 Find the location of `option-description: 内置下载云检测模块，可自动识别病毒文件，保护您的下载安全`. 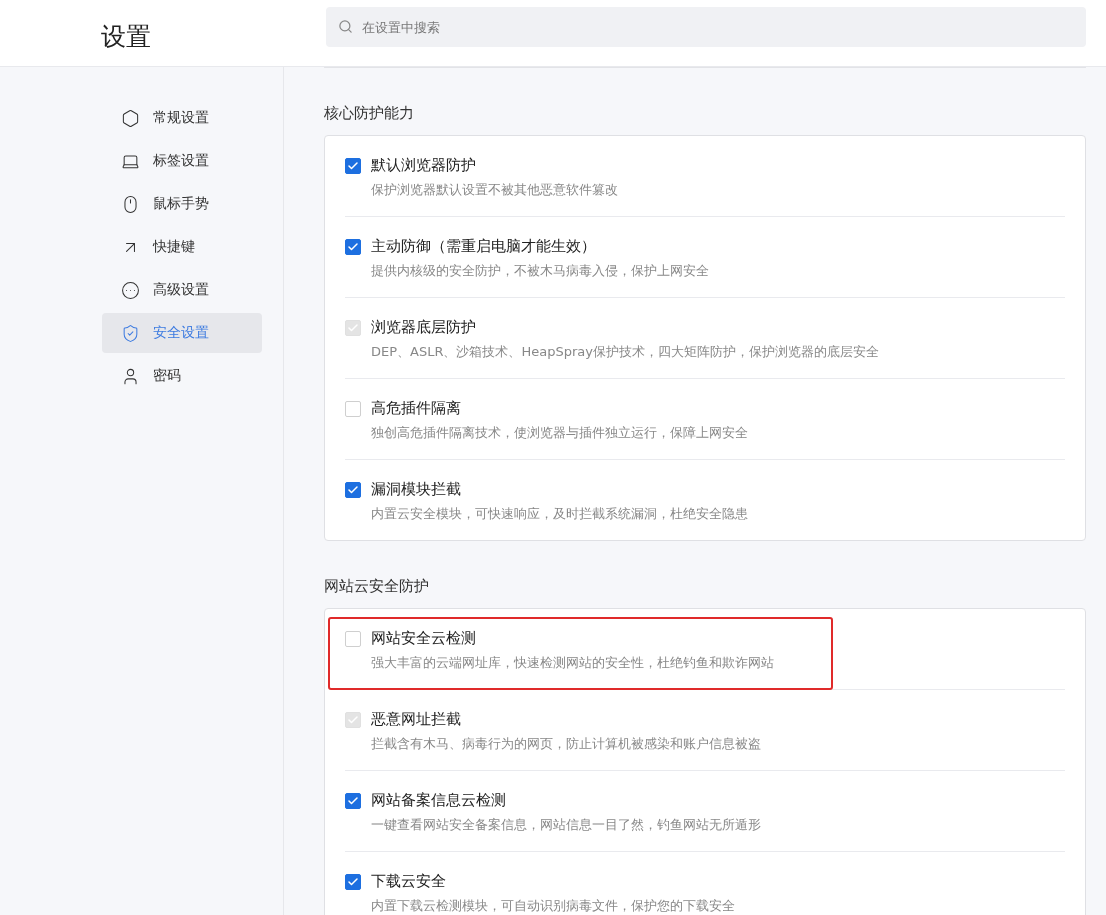

option-description: 内置下载云检测模块，可自动识别病毒文件，保护您的下载安全 is located at coordinates (553, 906).